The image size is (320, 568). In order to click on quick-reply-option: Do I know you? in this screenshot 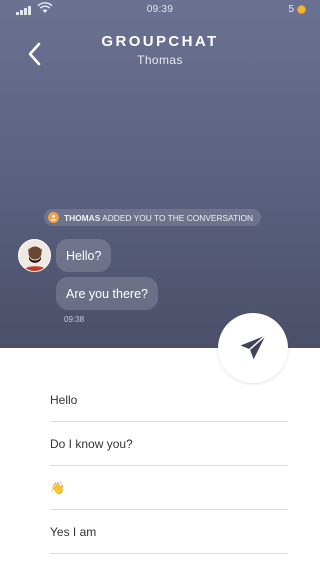, I will do `click(169, 444)`.